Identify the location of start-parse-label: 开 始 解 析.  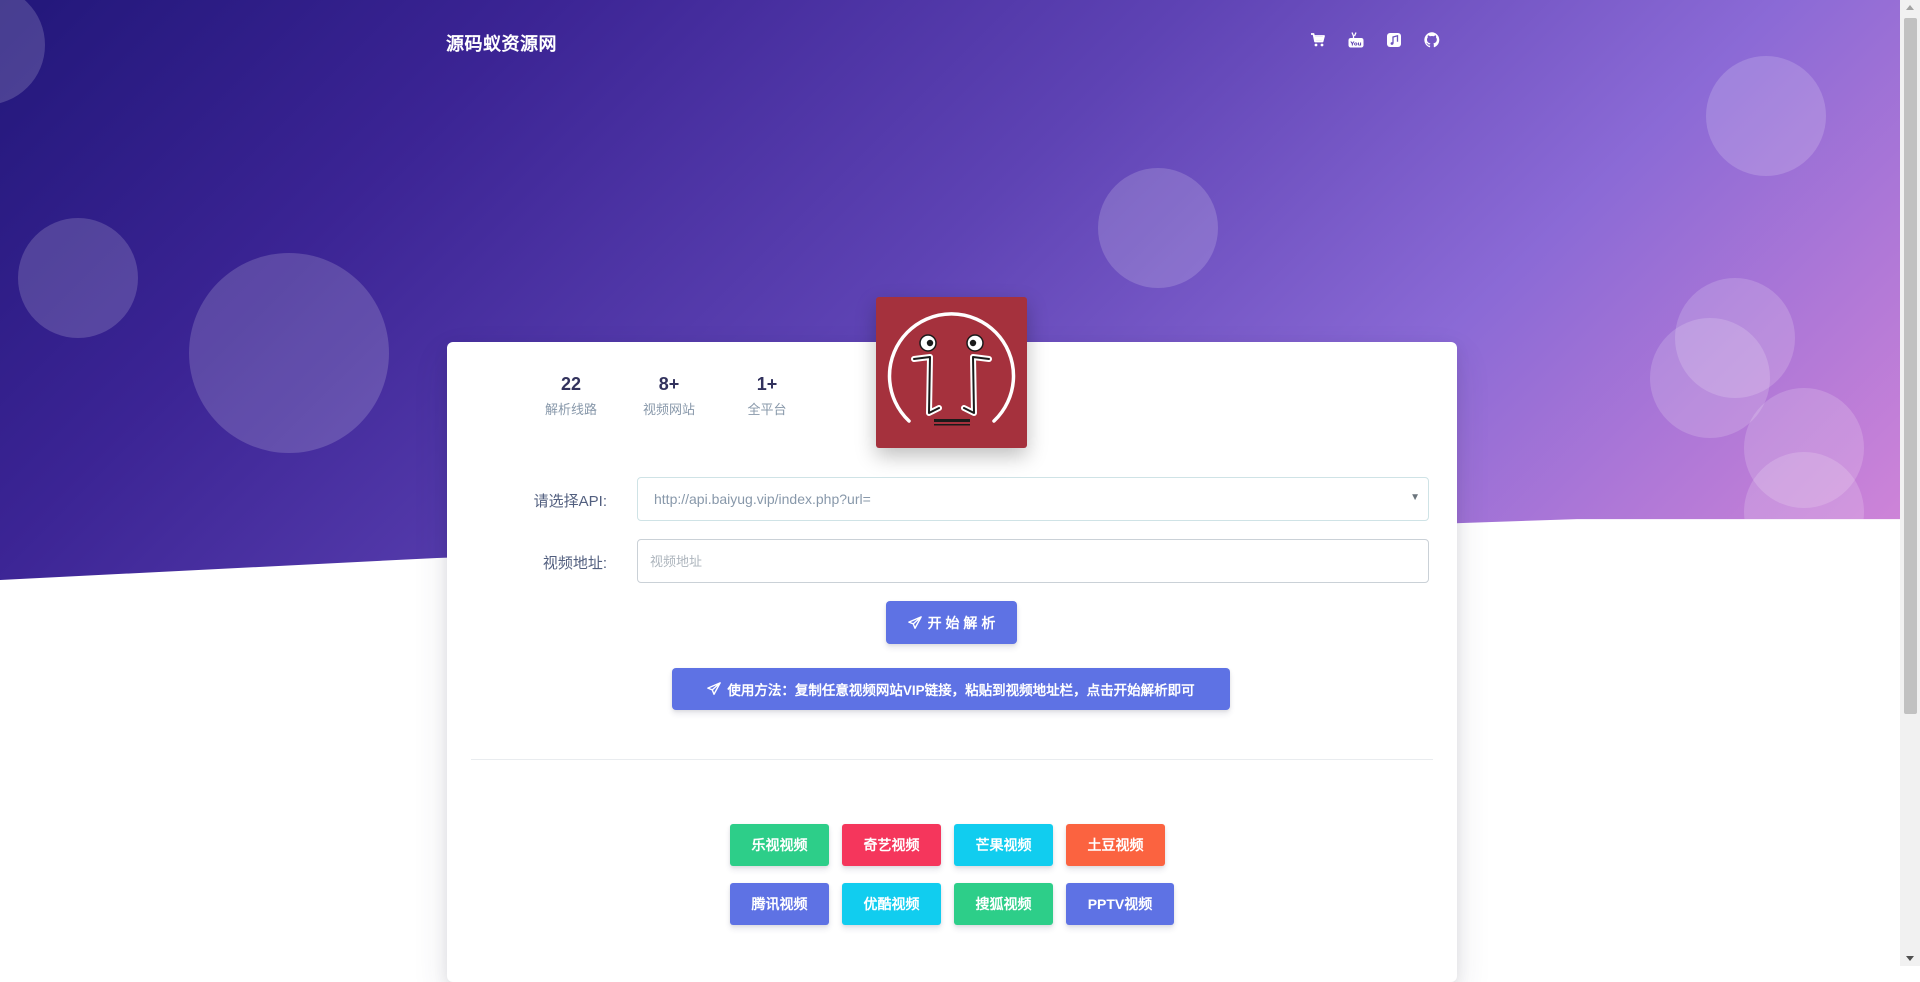
(961, 622).